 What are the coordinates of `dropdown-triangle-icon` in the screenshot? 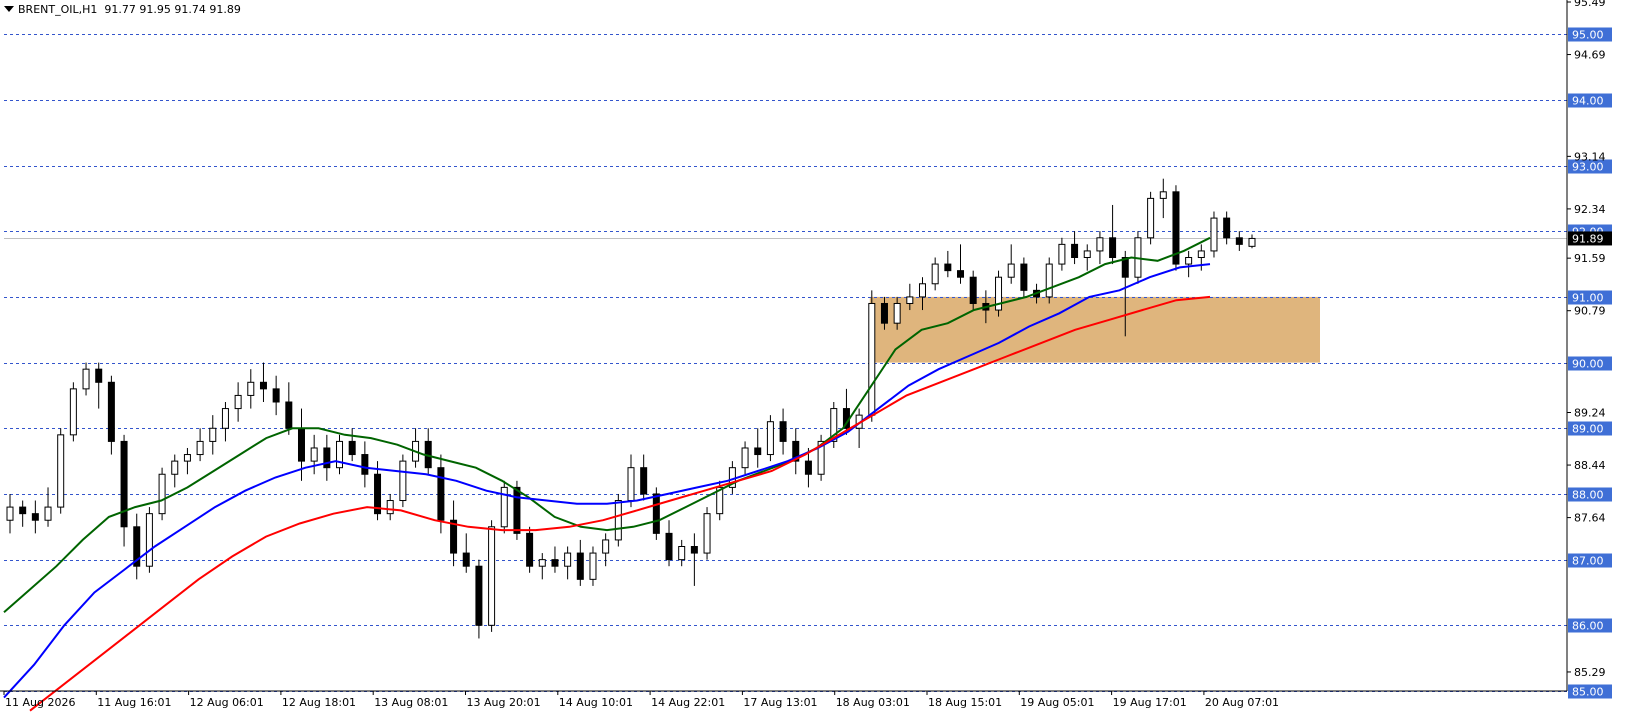 It's located at (9, 9).